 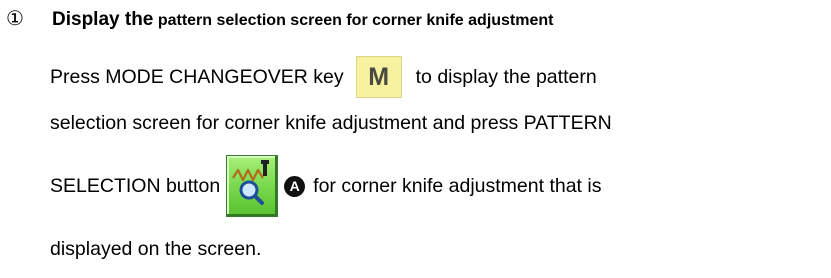 I want to click on instruction-line-4: displayed on the screen., so click(x=155, y=249).